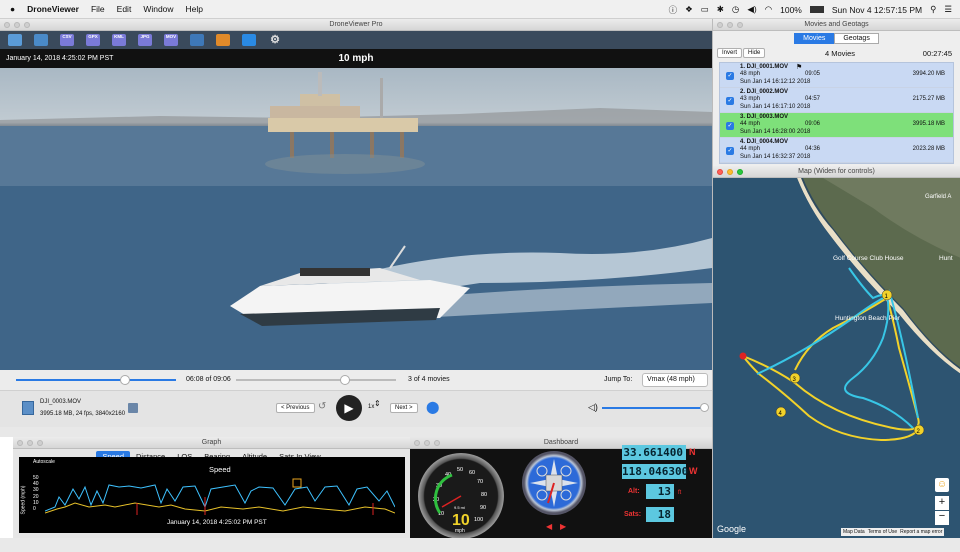 This screenshot has width=960, height=552. I want to click on zoom-in-button: +, so click(942, 503).